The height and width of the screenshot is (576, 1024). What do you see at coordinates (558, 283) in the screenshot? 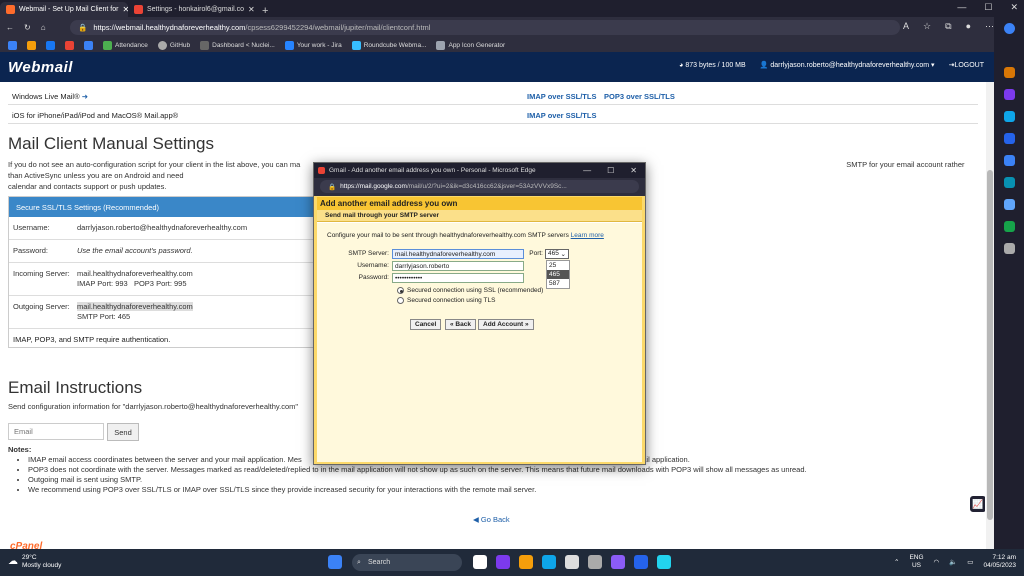
I see `port-option: 587` at bounding box center [558, 283].